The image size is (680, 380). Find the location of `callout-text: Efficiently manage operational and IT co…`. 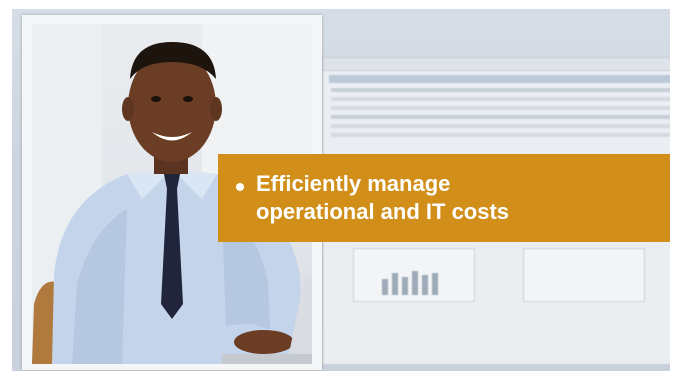

callout-text: Efficiently manage operational and IT co… is located at coordinates (382, 198).